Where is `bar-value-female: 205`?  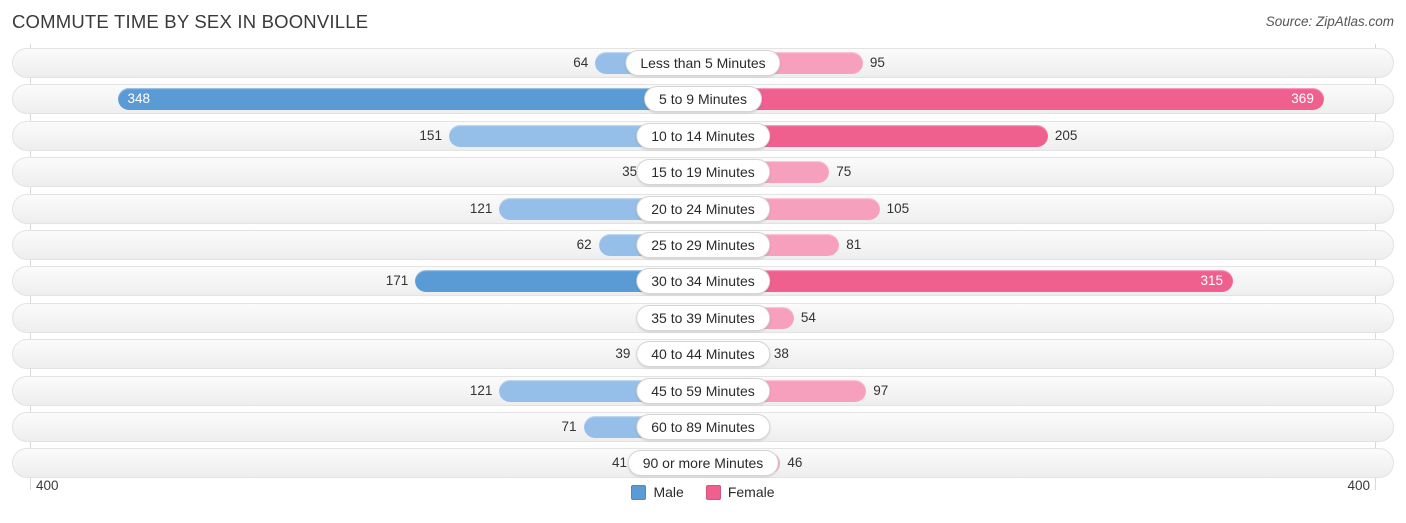 bar-value-female: 205 is located at coordinates (1066, 135).